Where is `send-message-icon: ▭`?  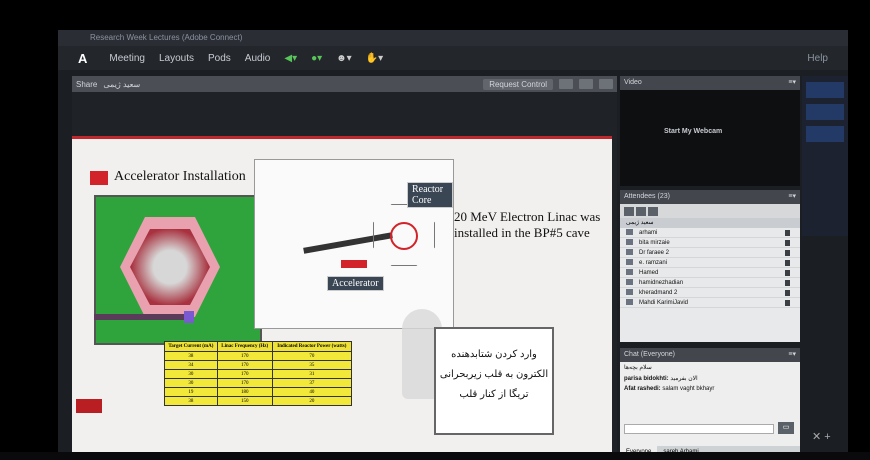 send-message-icon: ▭ is located at coordinates (786, 428).